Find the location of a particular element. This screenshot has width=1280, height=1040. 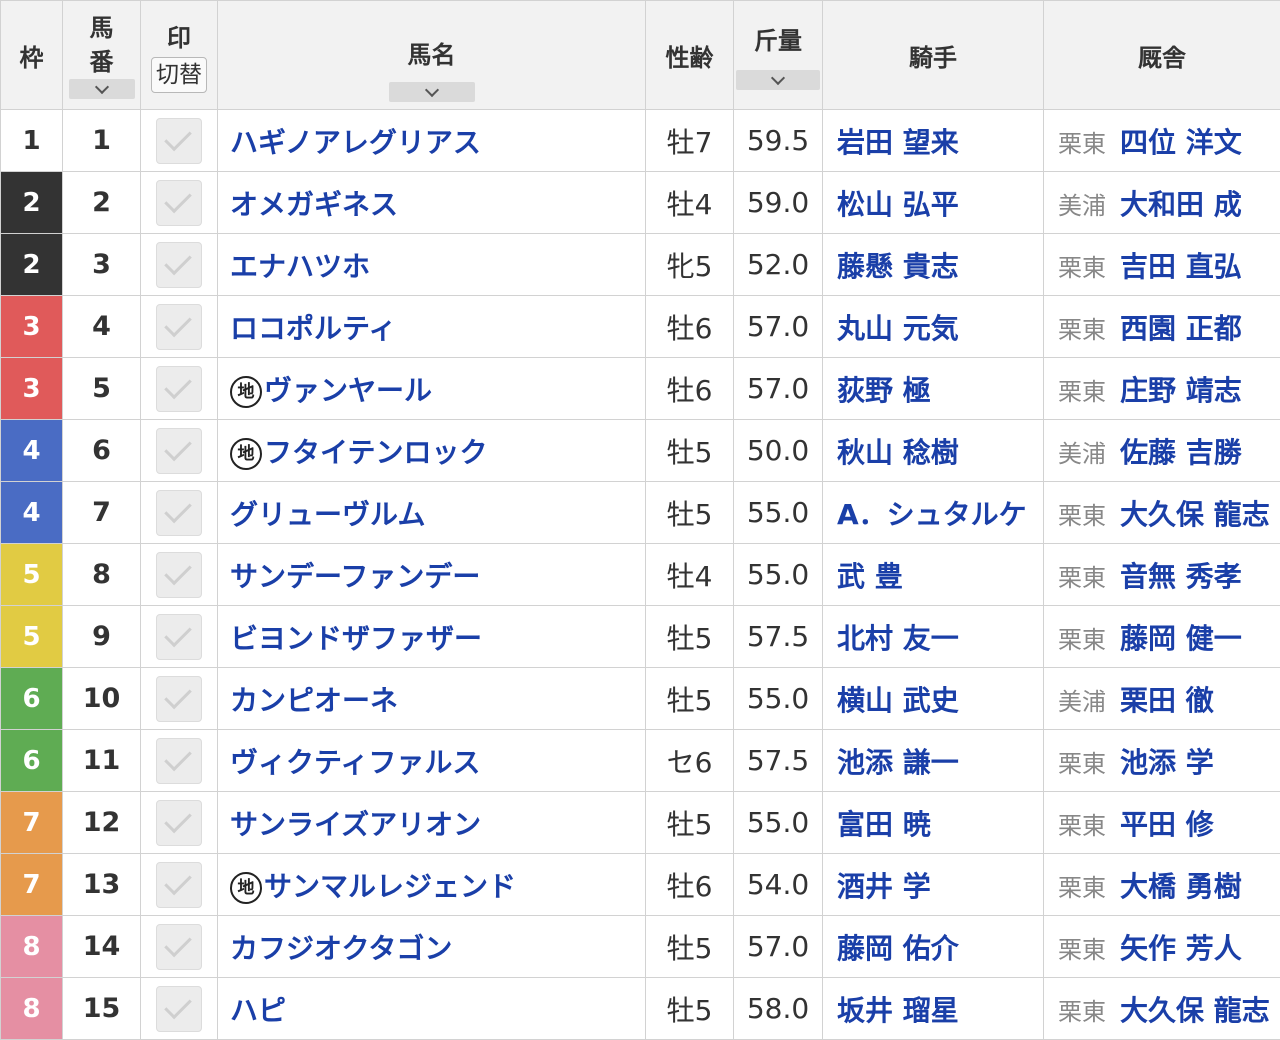

horse-name: ヴァンヤール is located at coordinates (348, 390).